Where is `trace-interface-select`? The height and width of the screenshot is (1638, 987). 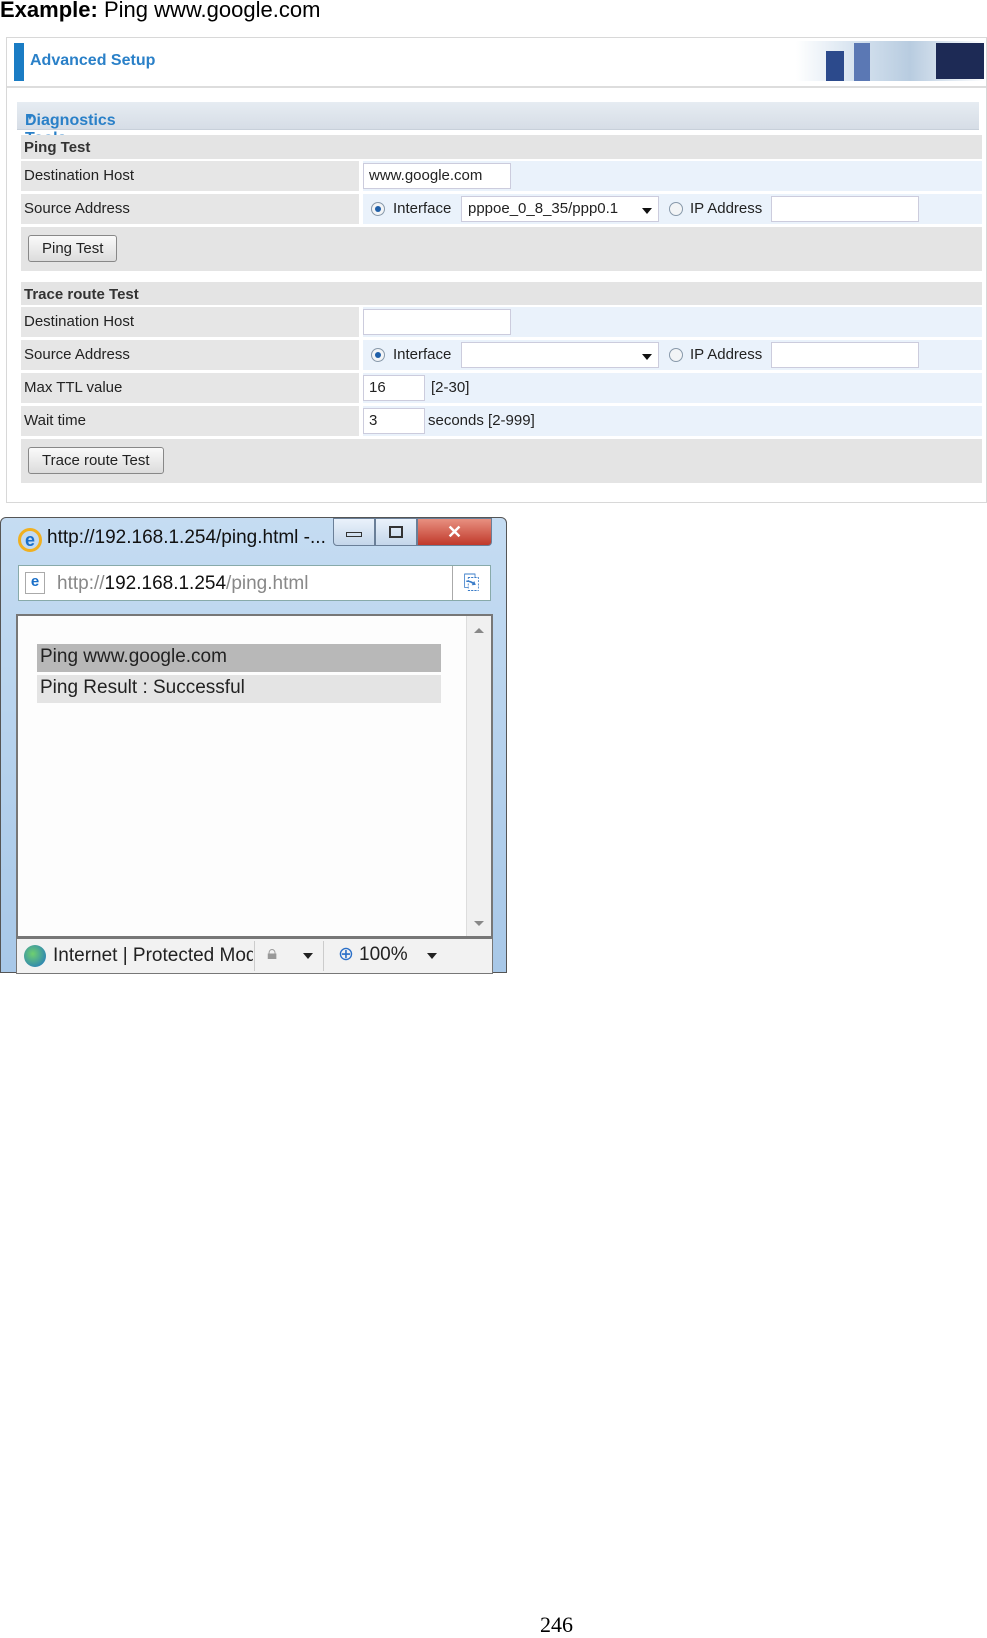 trace-interface-select is located at coordinates (560, 355).